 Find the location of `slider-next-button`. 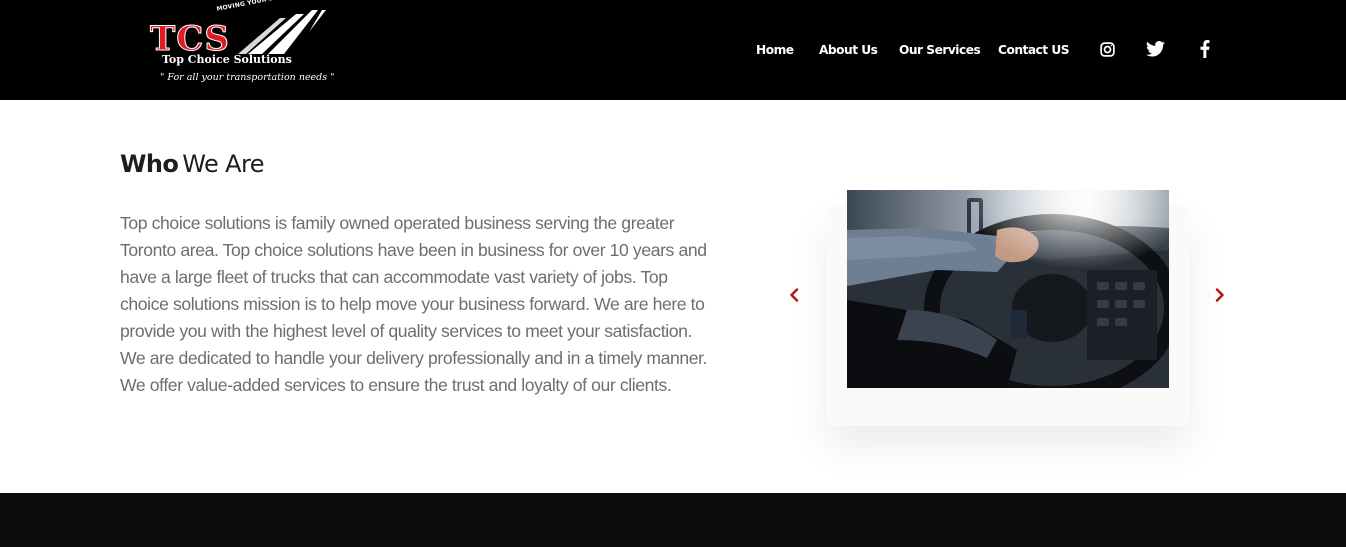

slider-next-button is located at coordinates (1220, 295).